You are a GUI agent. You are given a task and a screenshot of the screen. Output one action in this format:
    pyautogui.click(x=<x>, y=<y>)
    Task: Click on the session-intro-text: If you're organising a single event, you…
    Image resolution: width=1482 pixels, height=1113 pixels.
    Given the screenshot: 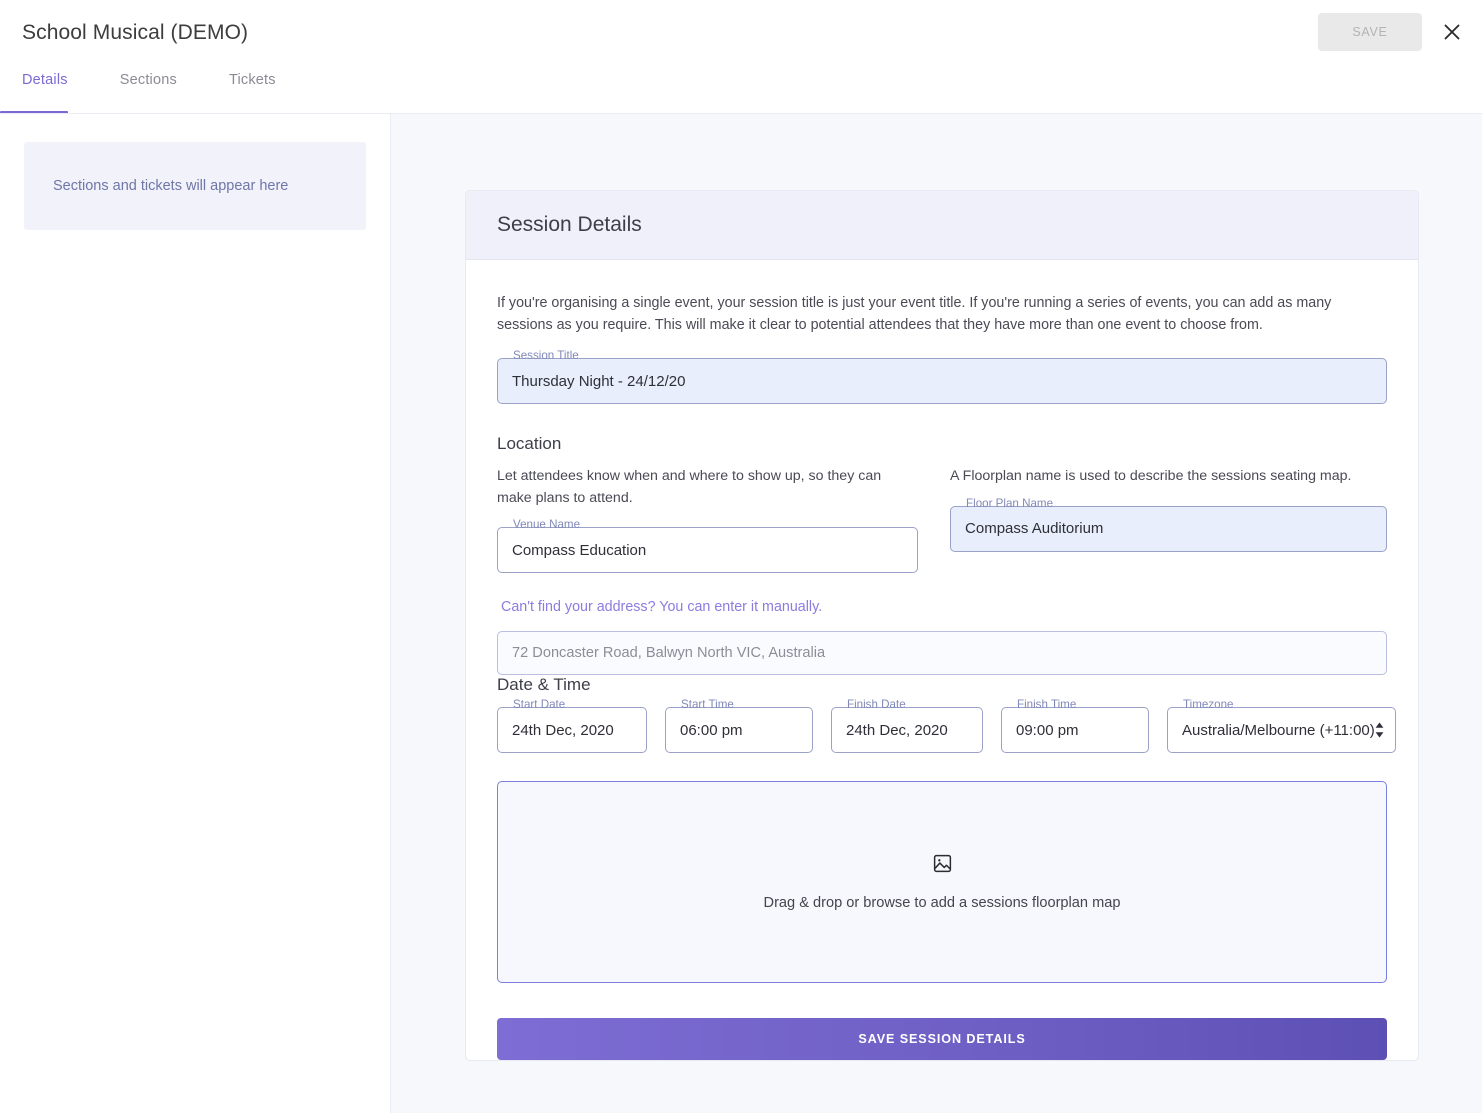 What is the action you would take?
    pyautogui.click(x=914, y=314)
    